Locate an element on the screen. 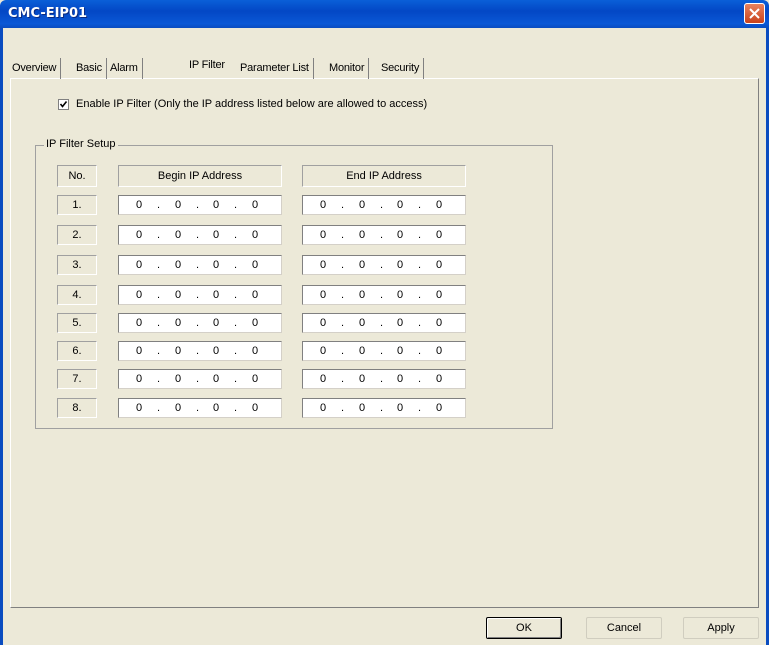 The width and height of the screenshot is (769, 645). tab-overview: Overview is located at coordinates (35, 68).